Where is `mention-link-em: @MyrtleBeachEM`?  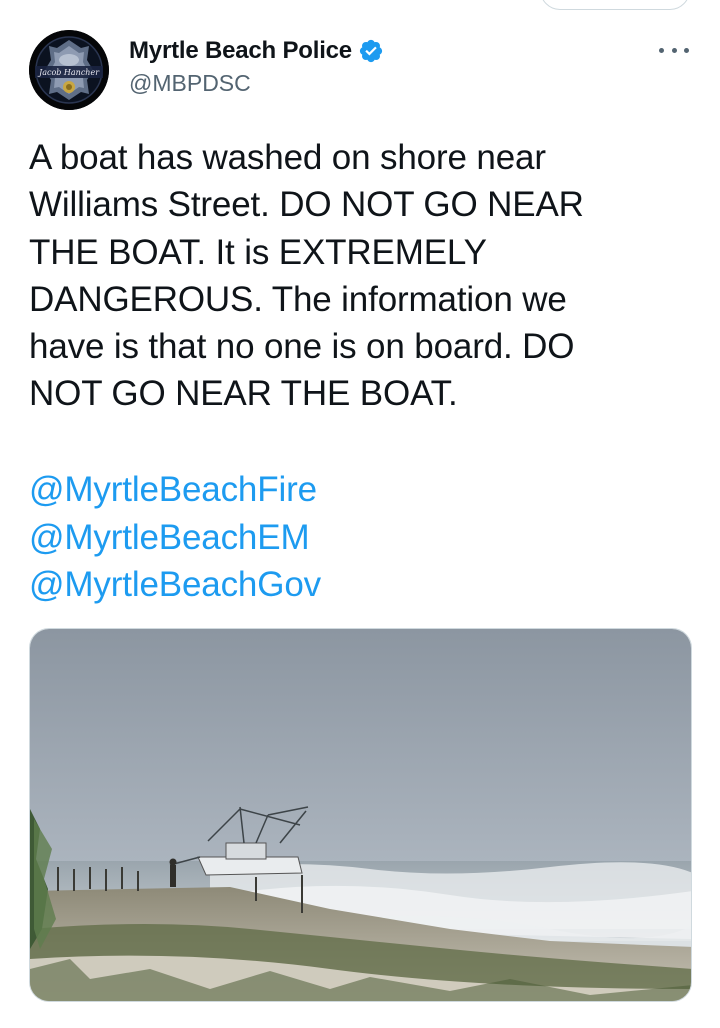 mention-link-em: @MyrtleBeachEM is located at coordinates (169, 538).